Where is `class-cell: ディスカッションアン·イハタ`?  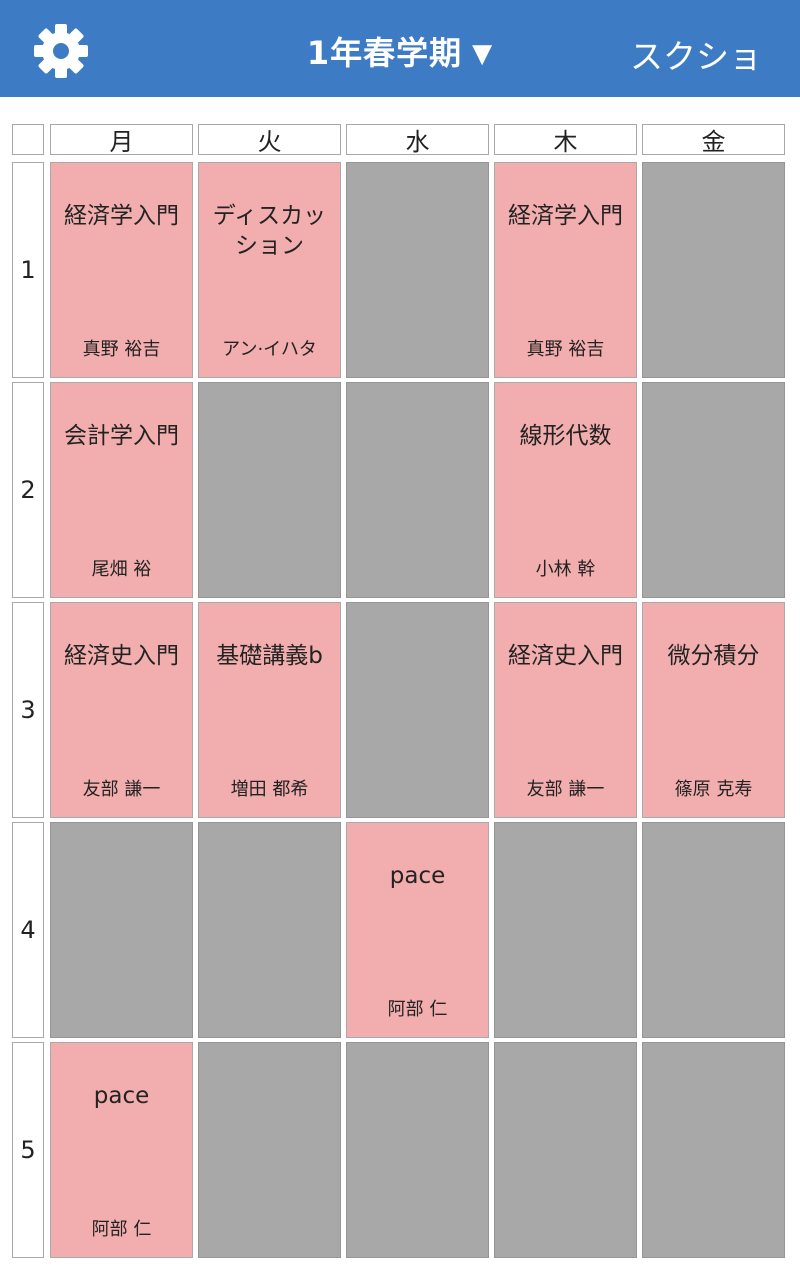
class-cell: ディスカッションアン·イハタ is located at coordinates (269, 270).